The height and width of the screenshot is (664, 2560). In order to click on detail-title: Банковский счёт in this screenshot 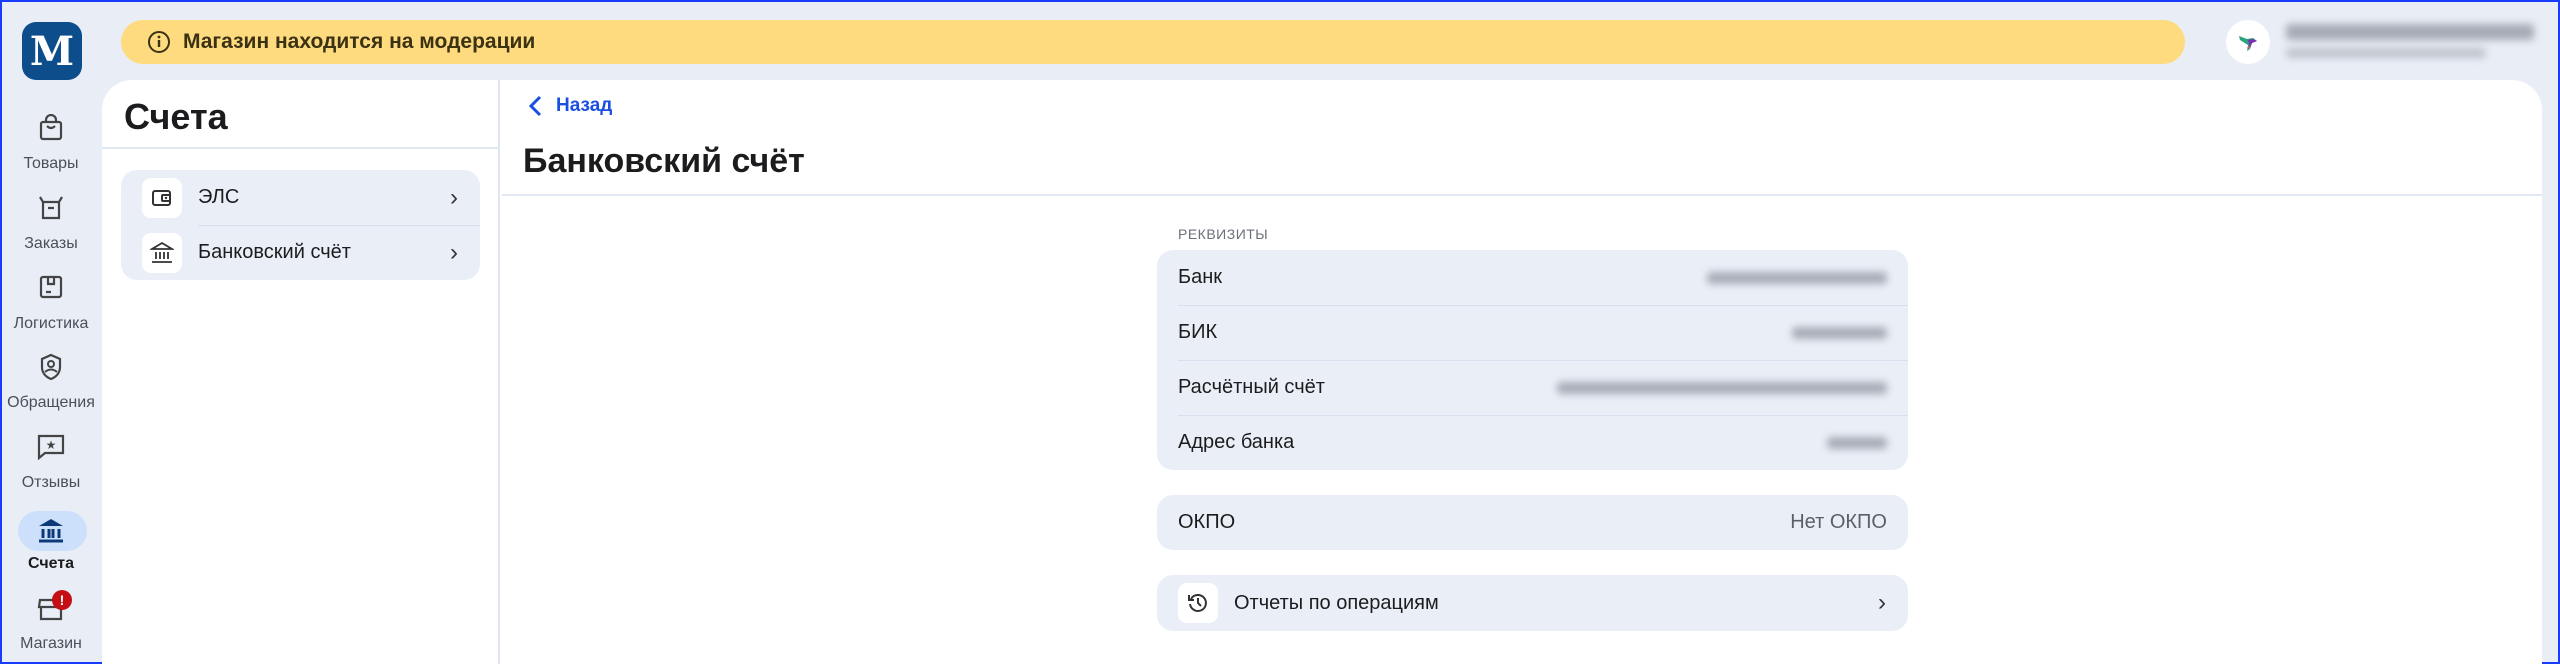, I will do `click(664, 161)`.